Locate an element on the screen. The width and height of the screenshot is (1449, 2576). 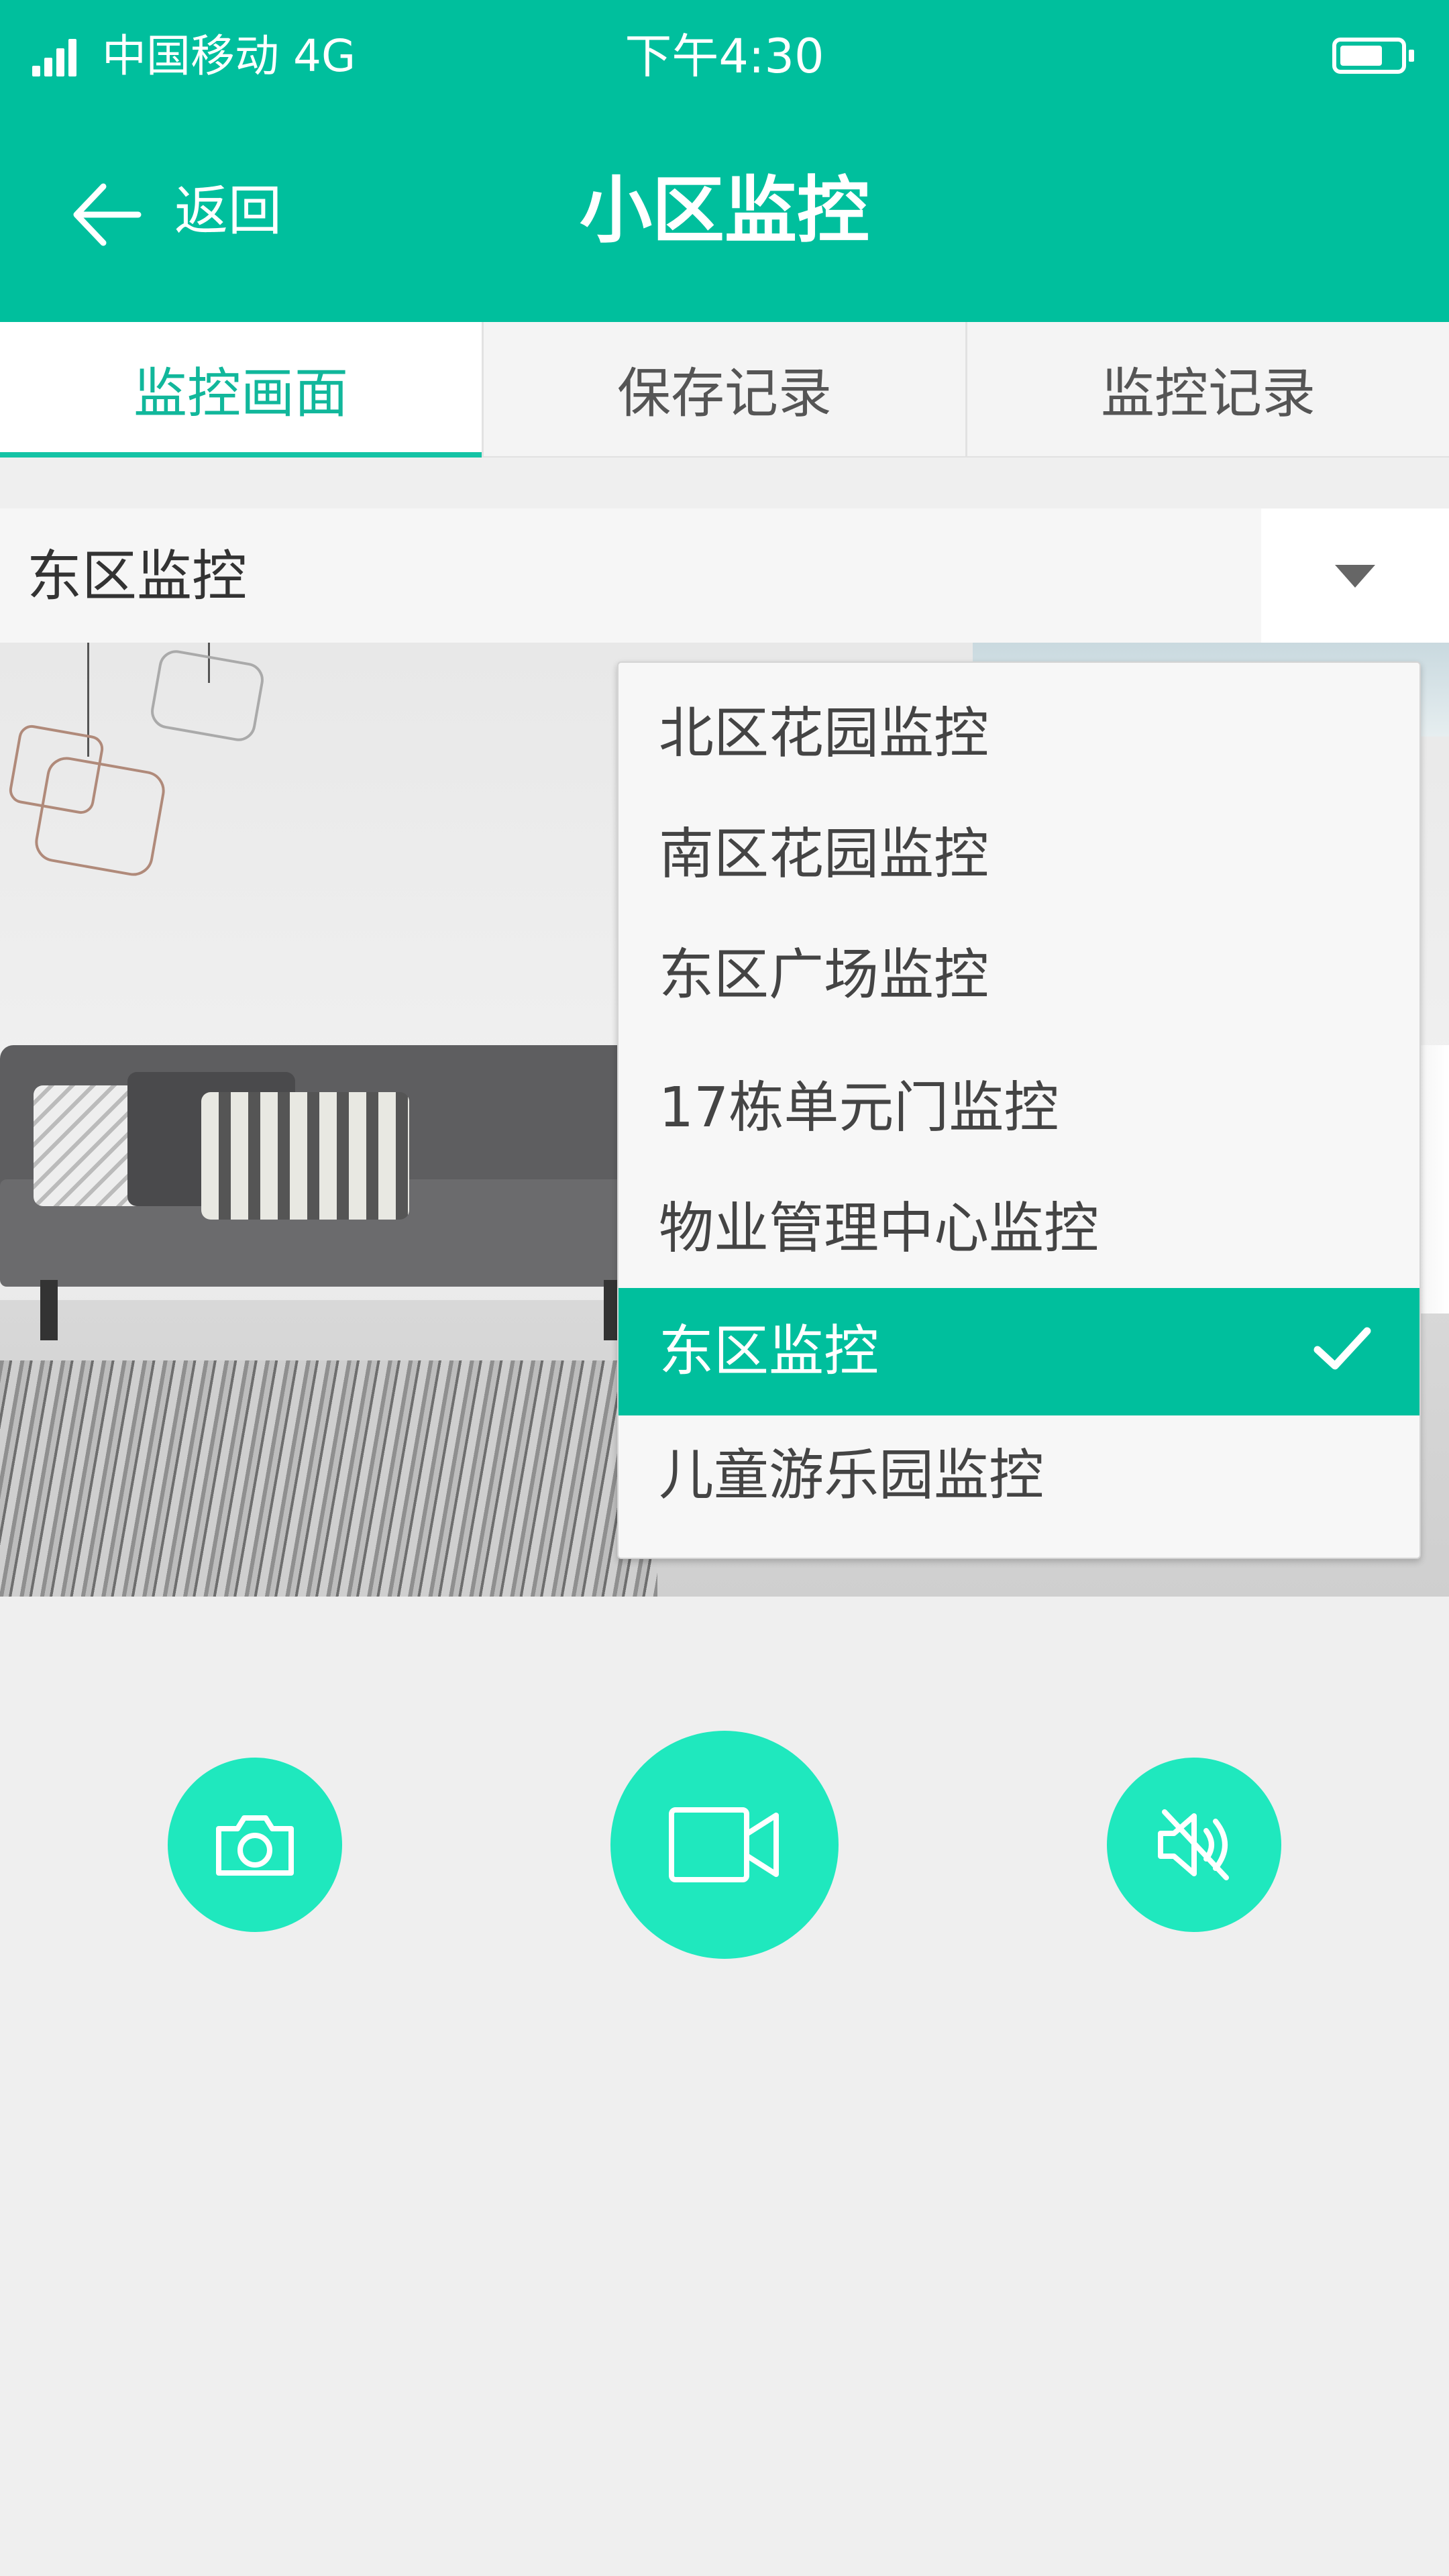
battery-icon is located at coordinates (1373, 56).